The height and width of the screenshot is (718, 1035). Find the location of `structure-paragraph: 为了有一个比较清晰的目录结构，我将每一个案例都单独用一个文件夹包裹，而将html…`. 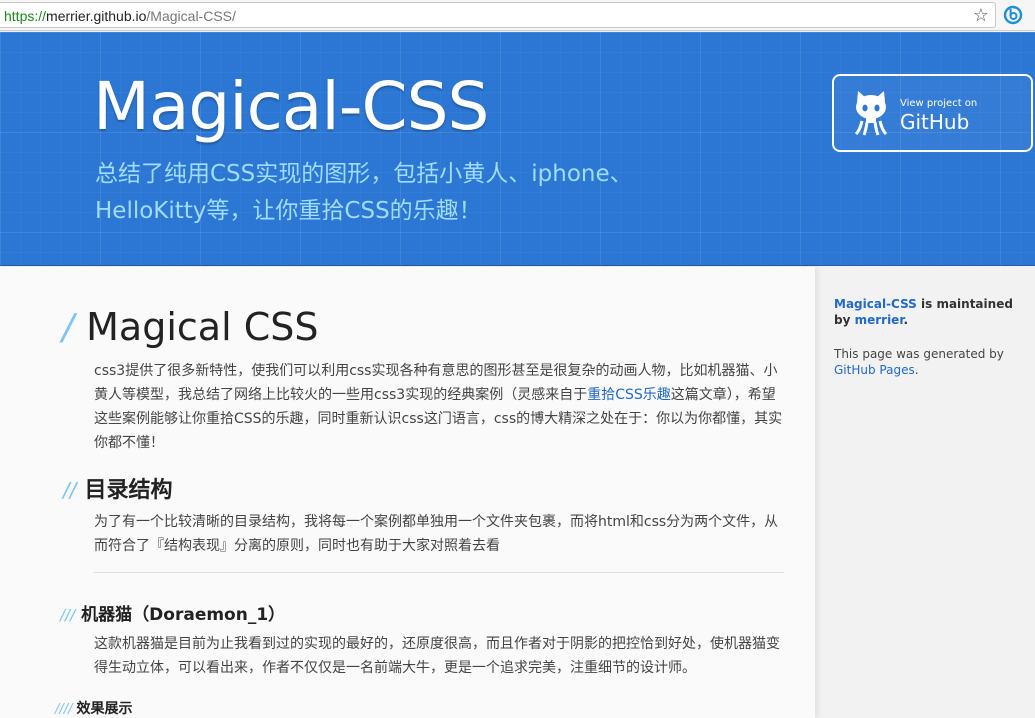

structure-paragraph: 为了有一个比较清晰的目录结构，我将每一个案例都单独用一个文件夹包裹，而将html… is located at coordinates (436, 534).